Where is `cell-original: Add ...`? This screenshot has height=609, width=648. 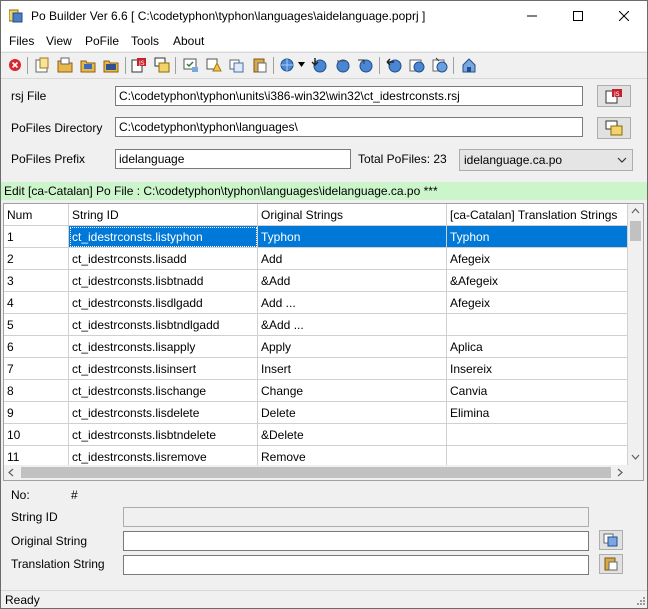 cell-original: Add ... is located at coordinates (352, 303).